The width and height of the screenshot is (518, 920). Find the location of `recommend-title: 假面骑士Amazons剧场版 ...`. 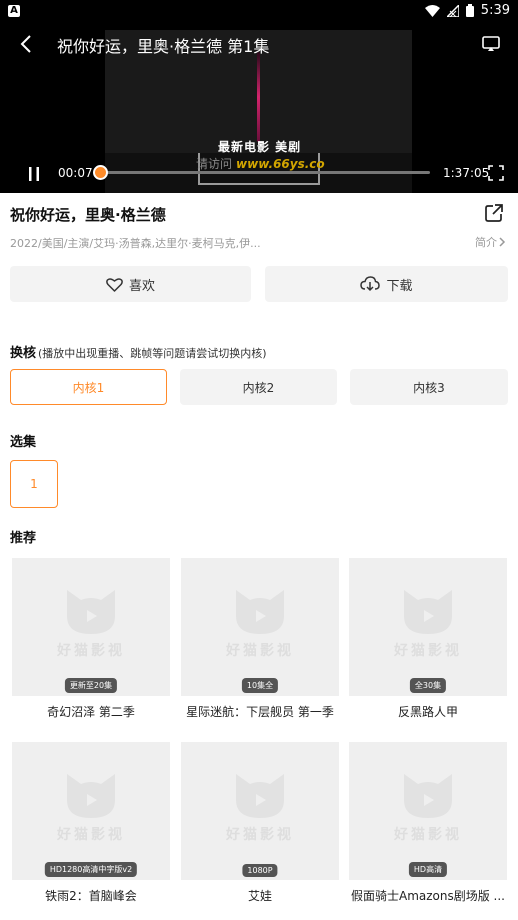

recommend-title: 假面骑士Amazons剧场版 ... is located at coordinates (428, 895).